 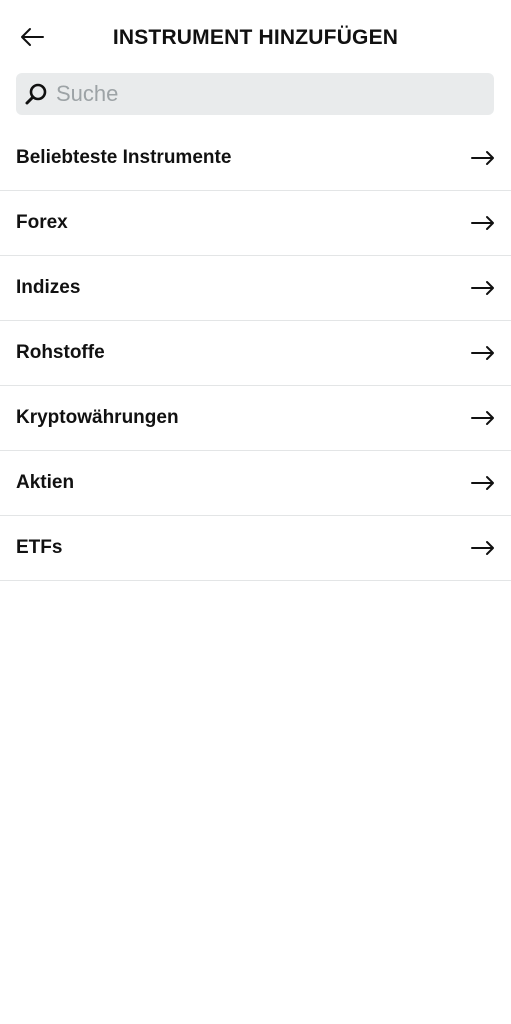 I want to click on search-input, so click(x=266, y=94).